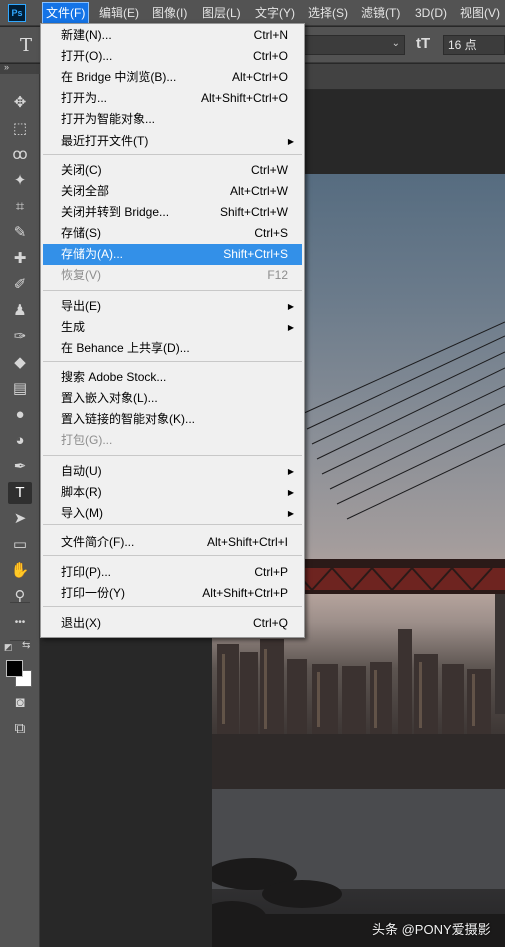  Describe the element at coordinates (20, 233) in the screenshot. I see `eyedropper-tool-icon: ✎` at that location.